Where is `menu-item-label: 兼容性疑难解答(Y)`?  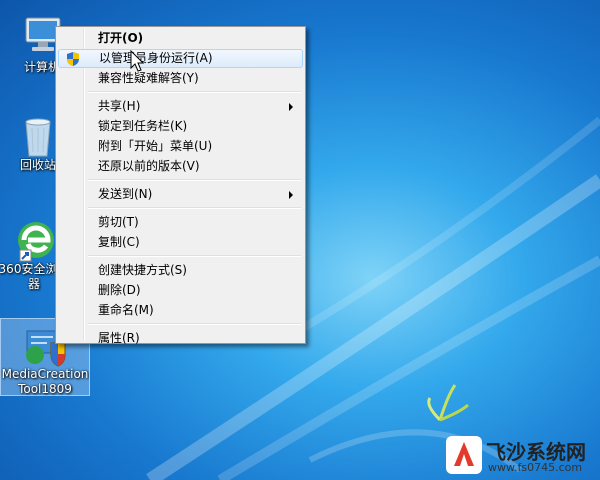
menu-item-label: 兼容性疑难解答(Y) is located at coordinates (148, 78).